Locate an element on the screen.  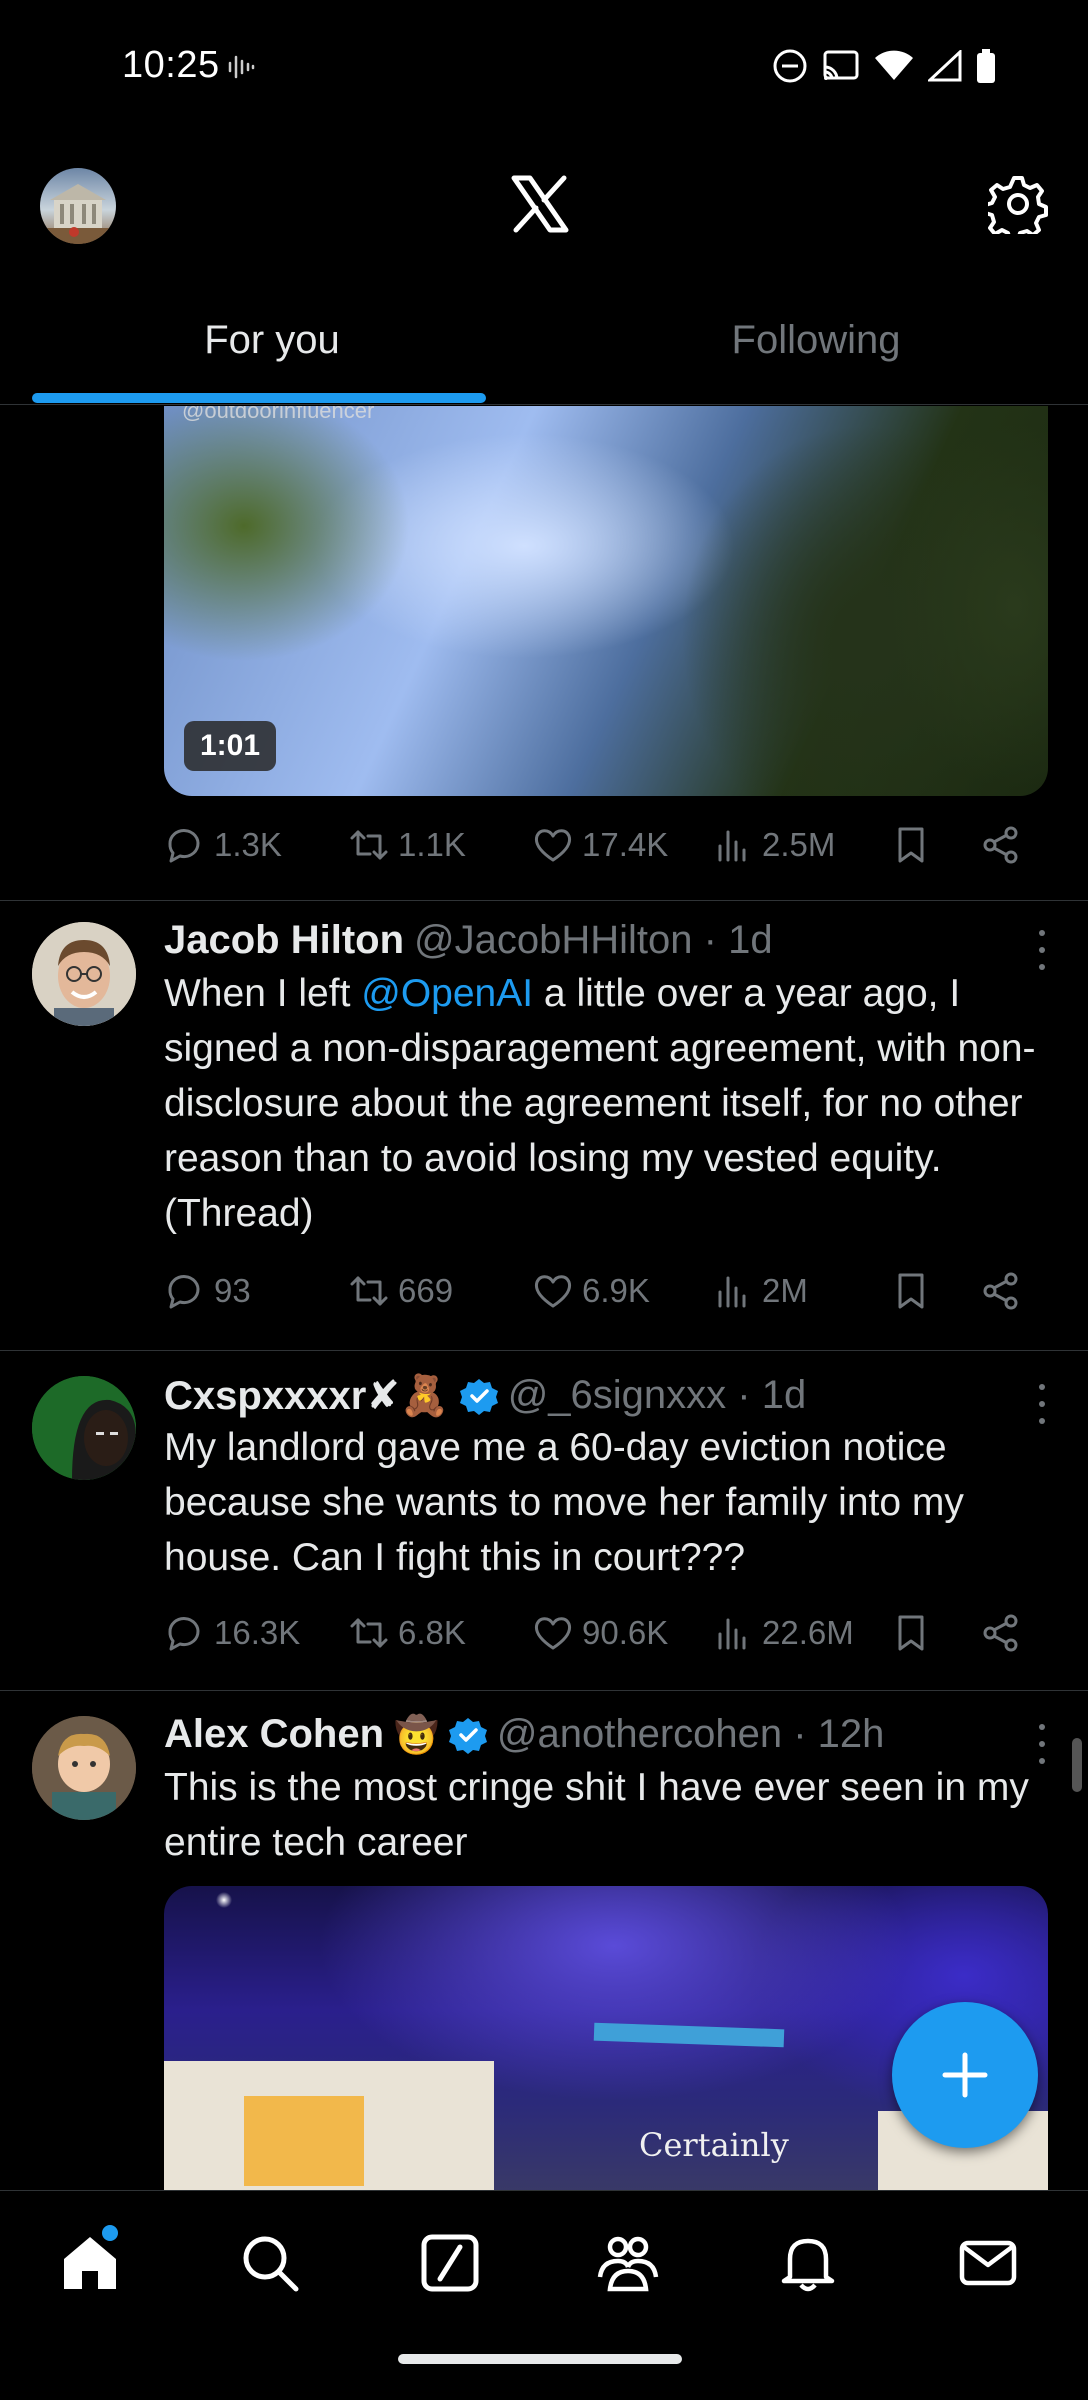
bottom-navigation is located at coordinates (544, 2265).